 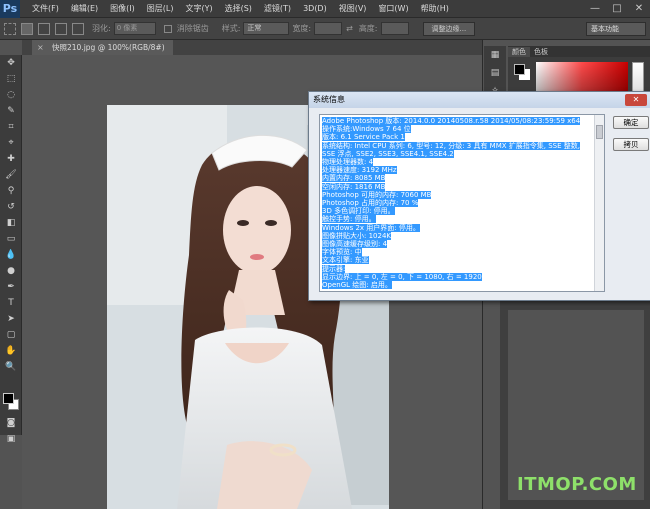 What do you see at coordinates (479, 100) in the screenshot?
I see `dialog-titlebar: 系统信息 ✕` at bounding box center [479, 100].